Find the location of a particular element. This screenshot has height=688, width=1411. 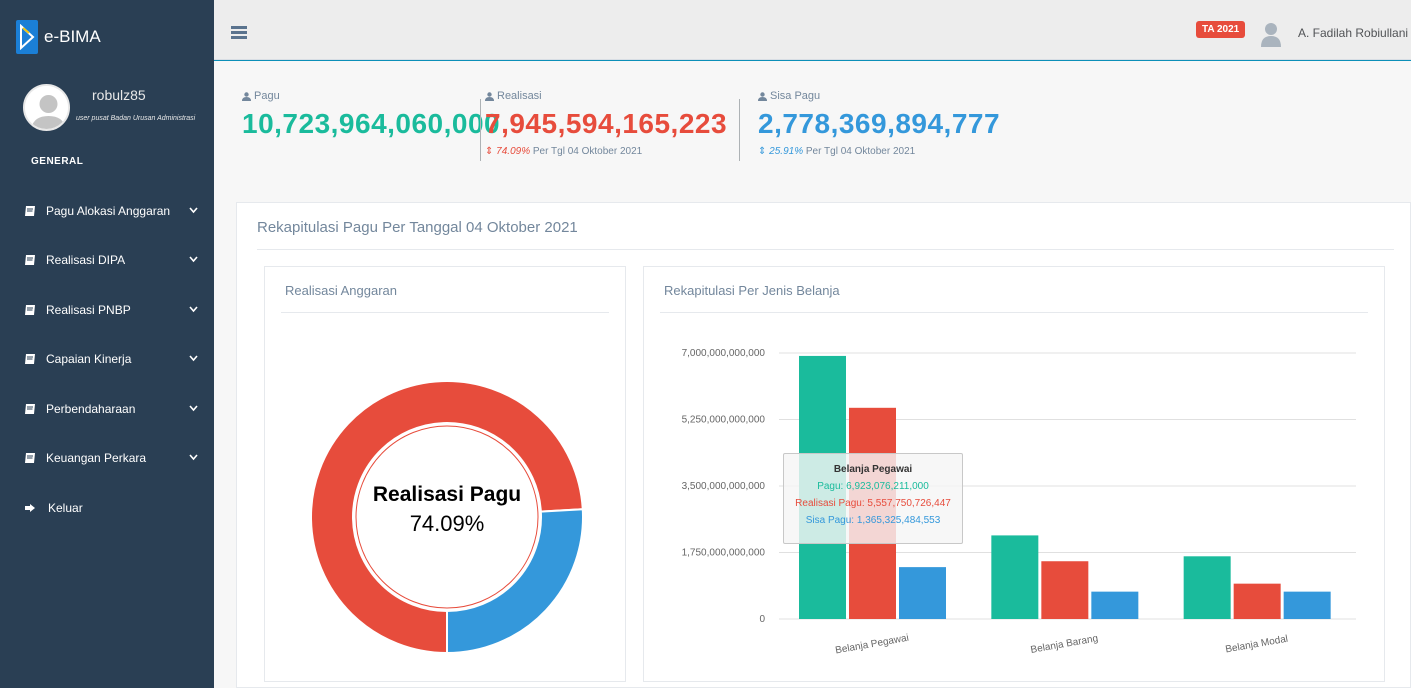

sidebar-item-label: Capaian Kinerja is located at coordinates (89, 359).